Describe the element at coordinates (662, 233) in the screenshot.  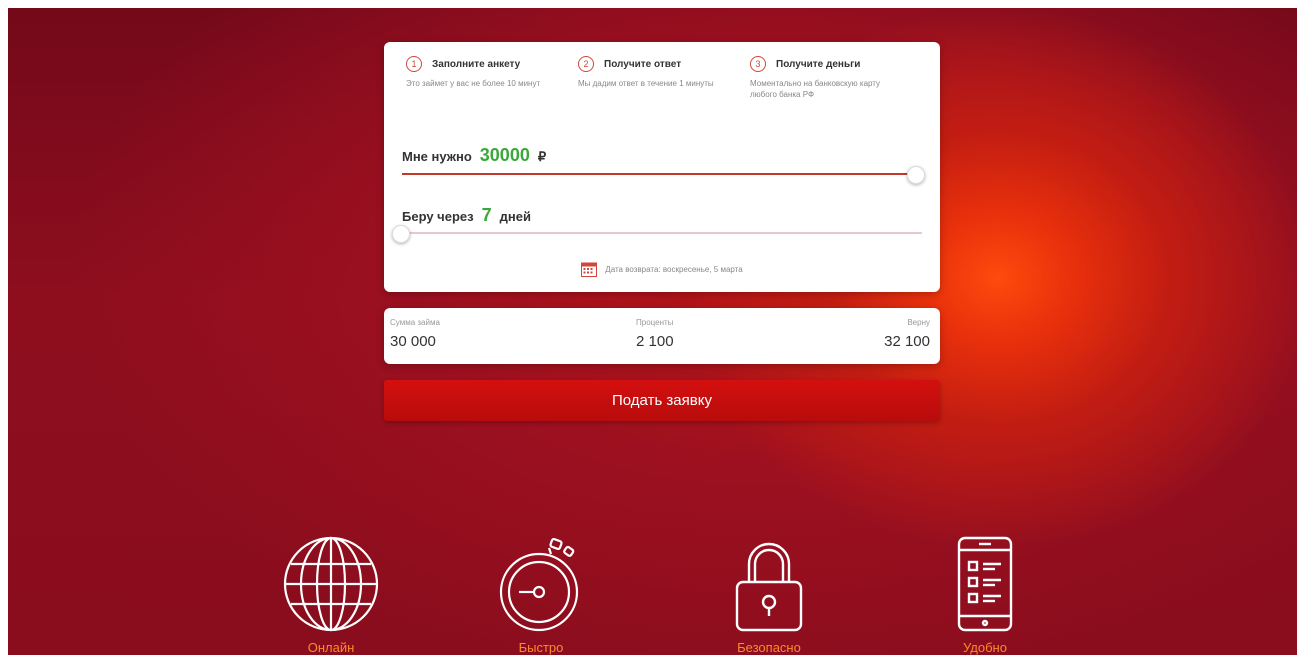
I see `term-slider-track` at that location.